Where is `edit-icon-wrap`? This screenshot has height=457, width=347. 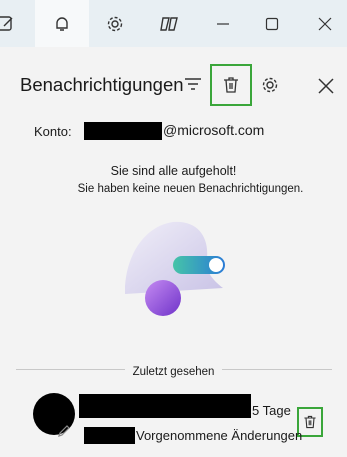
edit-icon-wrap is located at coordinates (64, 433).